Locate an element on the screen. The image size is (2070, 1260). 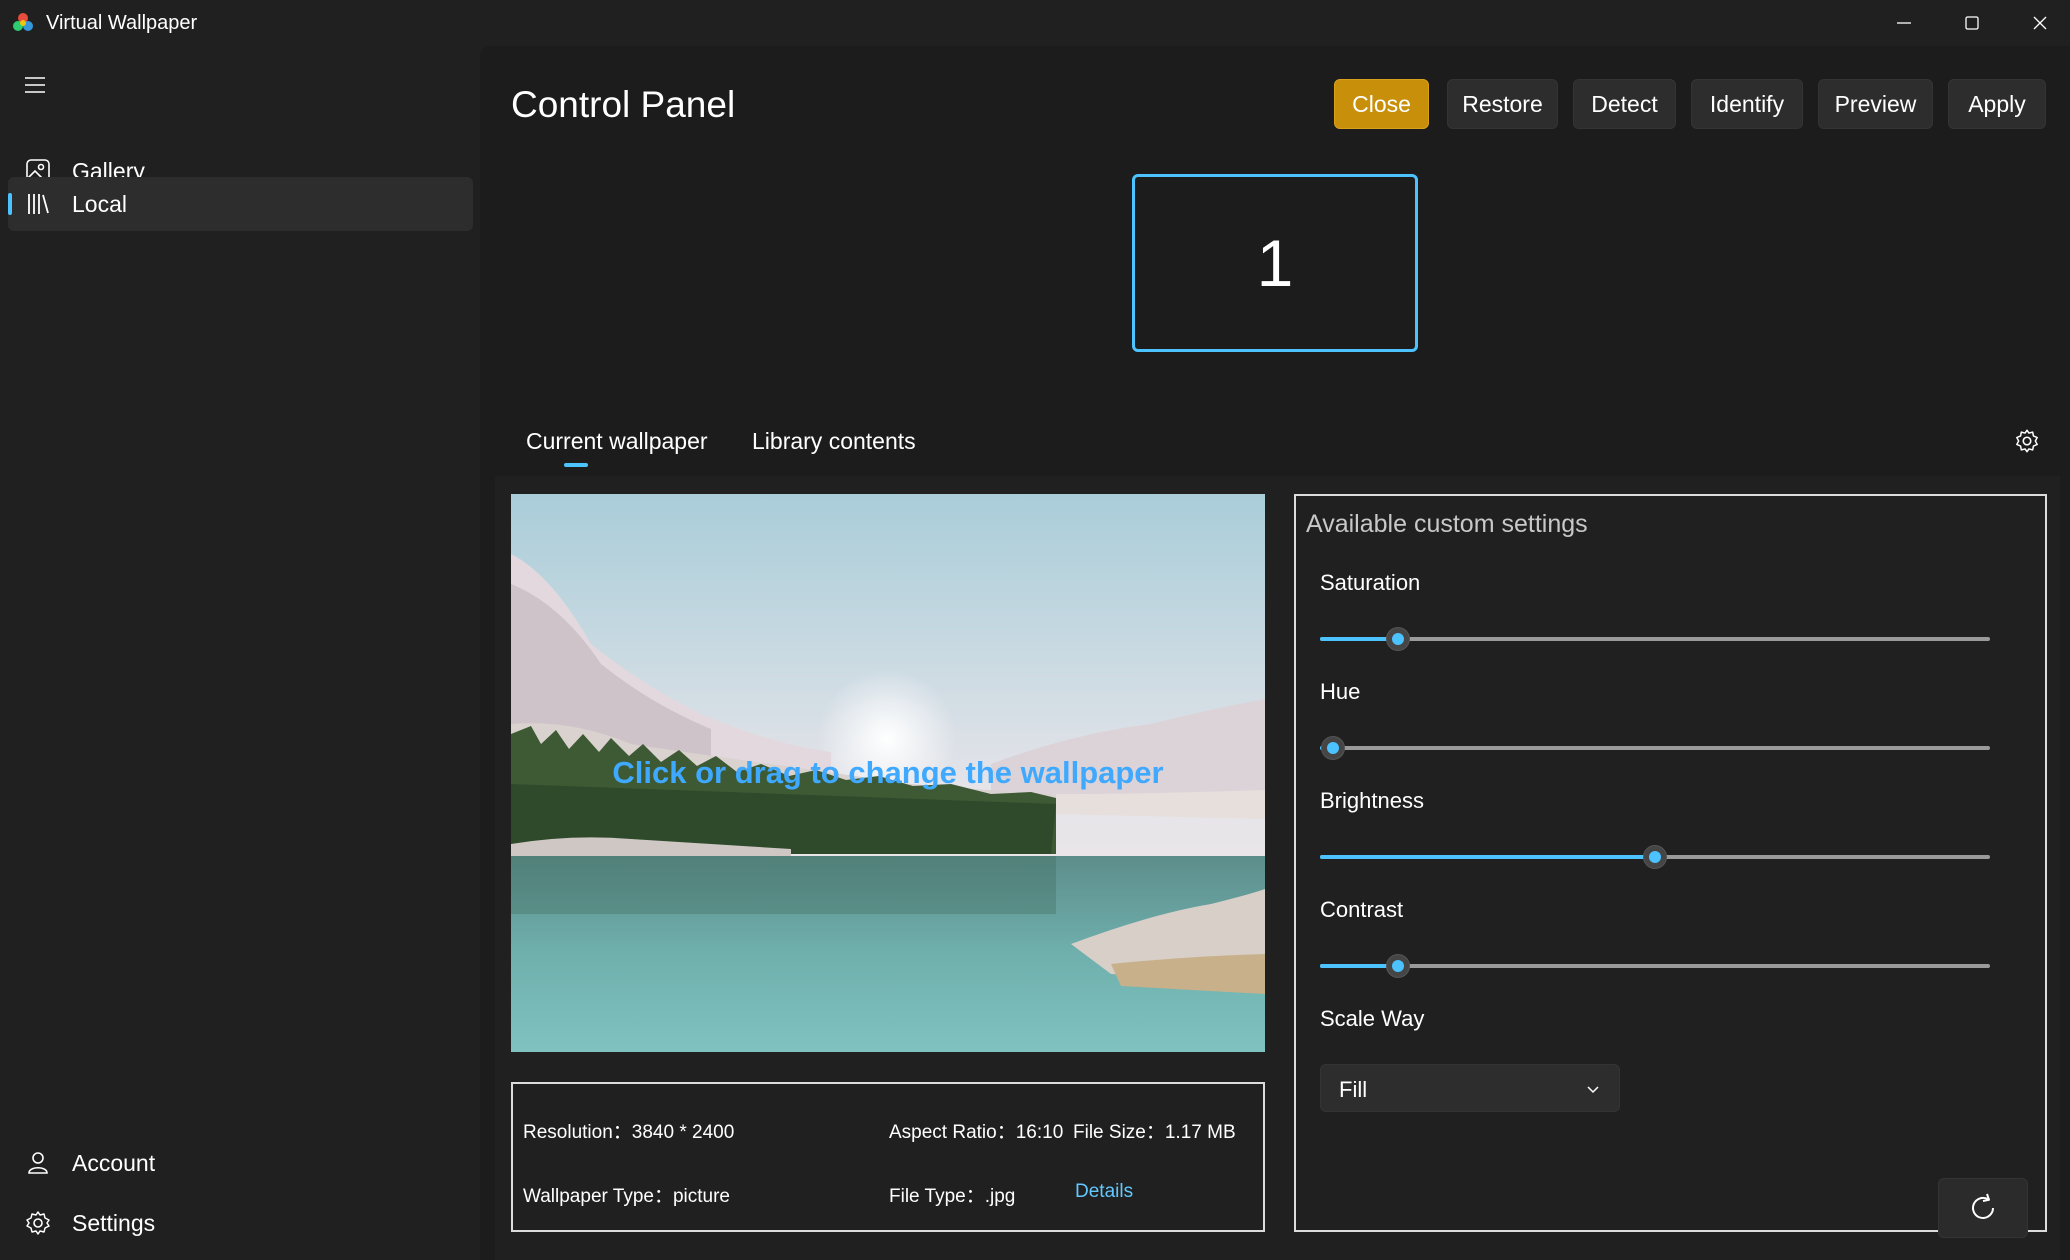
file-type-text: File Type：.jpg is located at coordinates (952, 1196).